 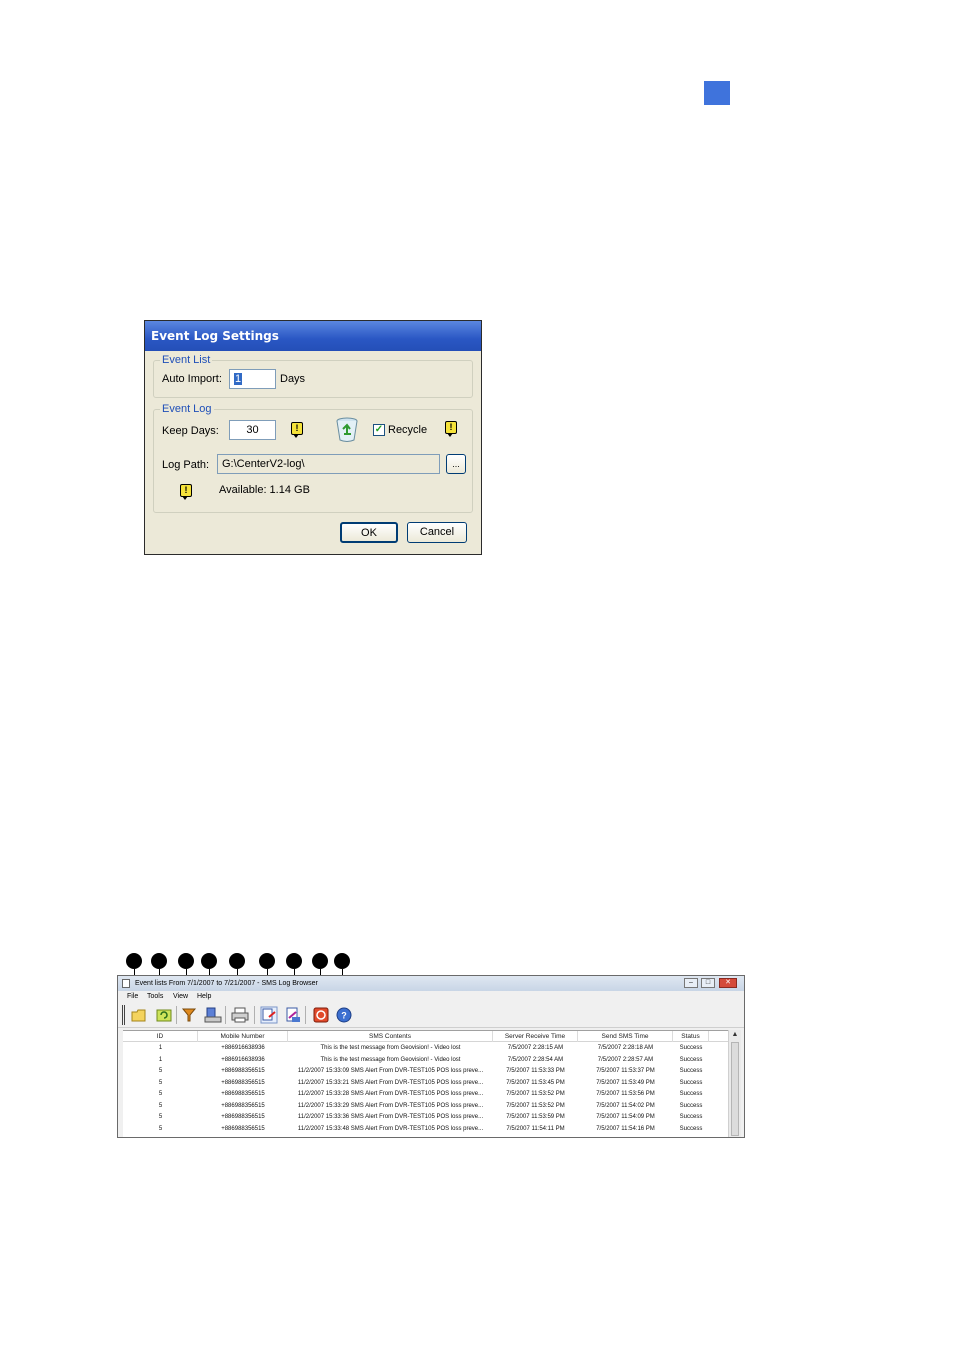 What do you see at coordinates (132, 996) in the screenshot?
I see `menu-file: File` at bounding box center [132, 996].